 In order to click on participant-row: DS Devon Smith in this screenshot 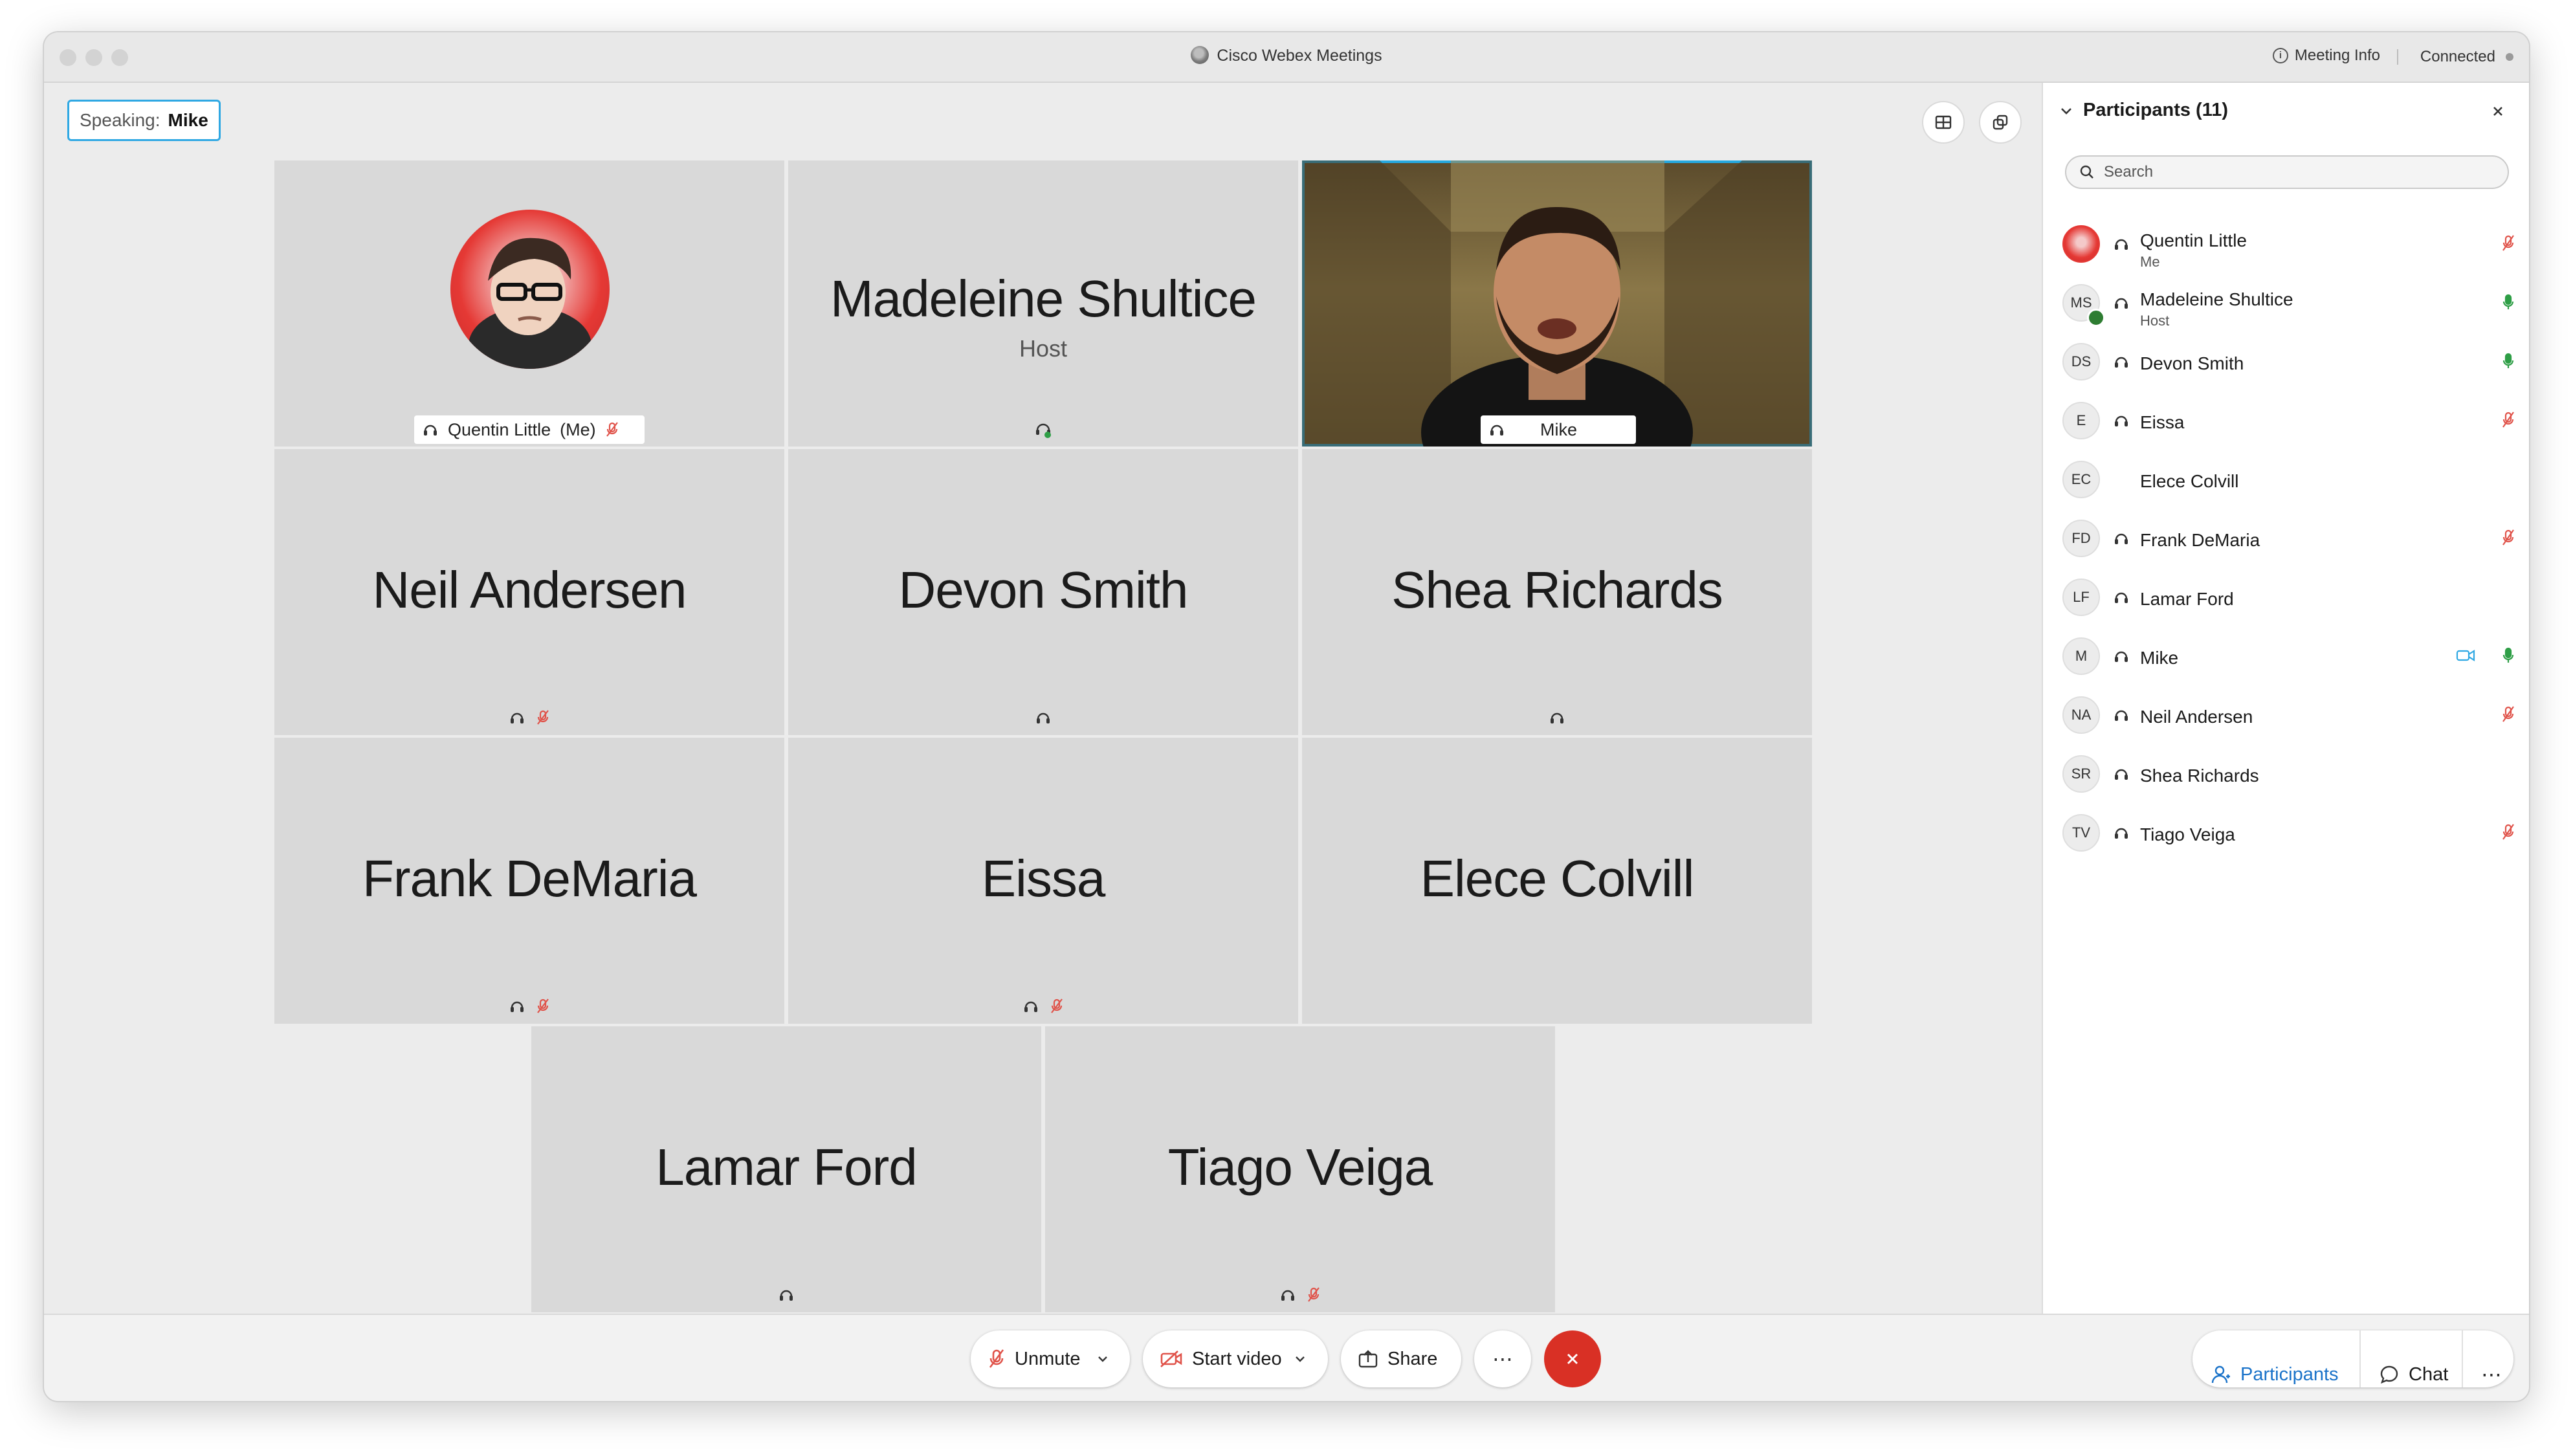, I will do `click(2288, 362)`.